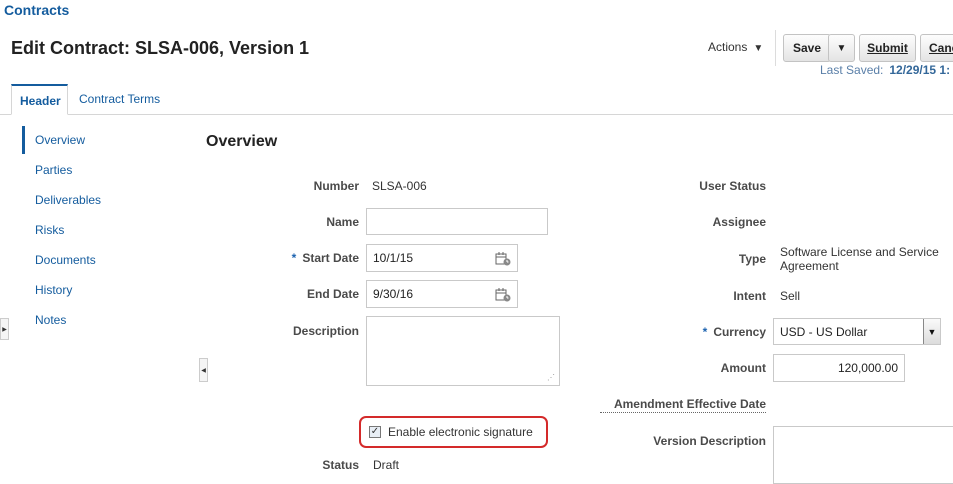  What do you see at coordinates (336, 186) in the screenshot?
I see `number-label: Number` at bounding box center [336, 186].